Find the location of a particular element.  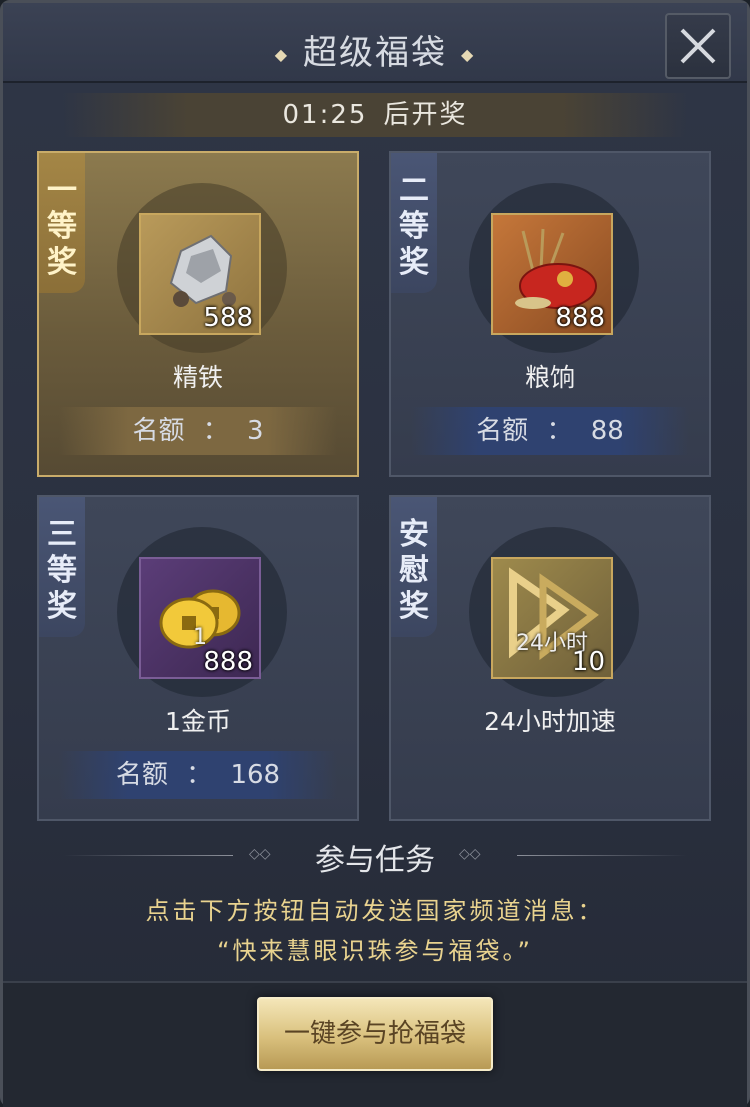

prize-rank-label: 一等奖 is located at coordinates (62, 226).